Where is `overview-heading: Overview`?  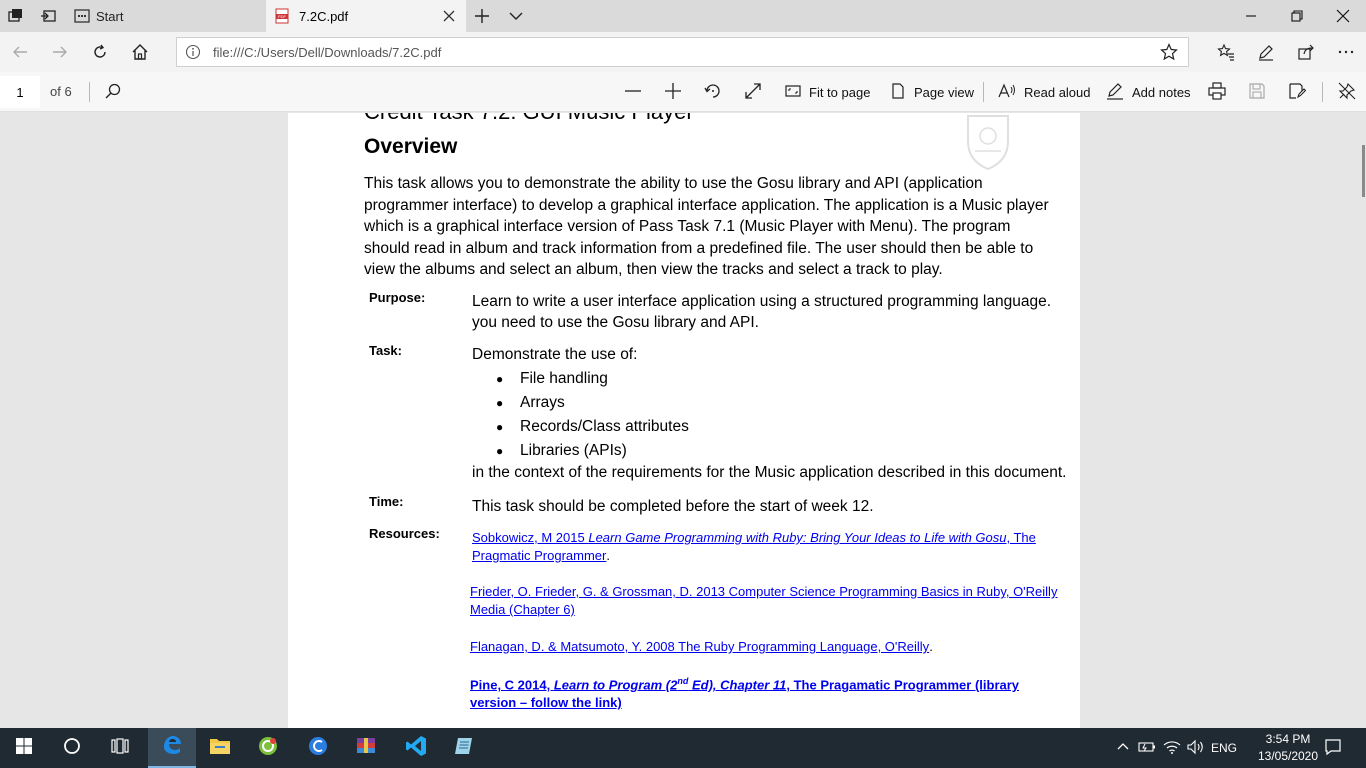 overview-heading: Overview is located at coordinates (411, 146).